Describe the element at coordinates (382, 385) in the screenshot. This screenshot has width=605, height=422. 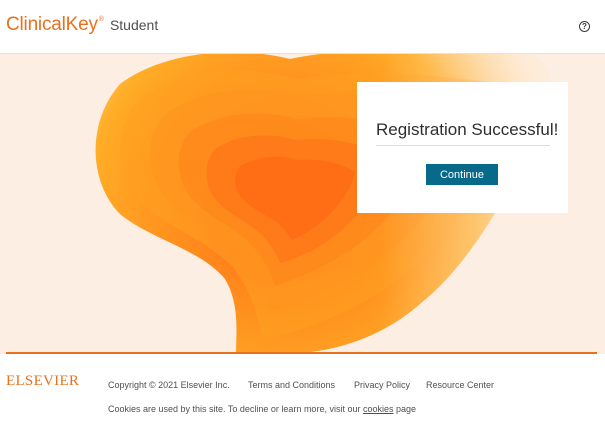
I see `privacy-policy-link: Privacy Policy` at that location.